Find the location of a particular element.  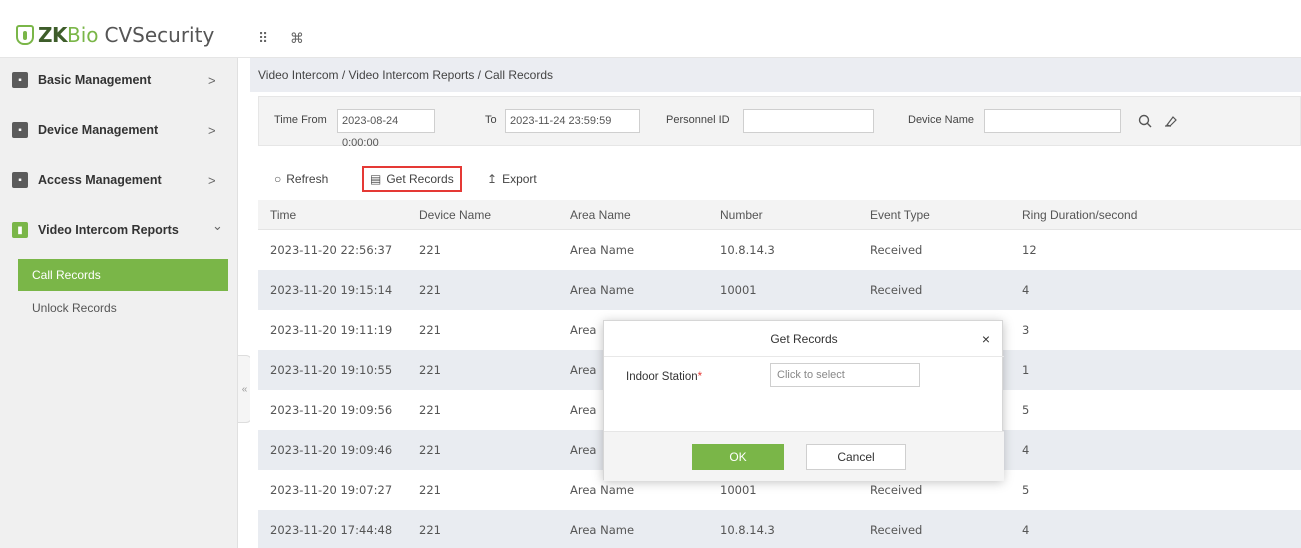

cancel-button: Cancel is located at coordinates (856, 457).